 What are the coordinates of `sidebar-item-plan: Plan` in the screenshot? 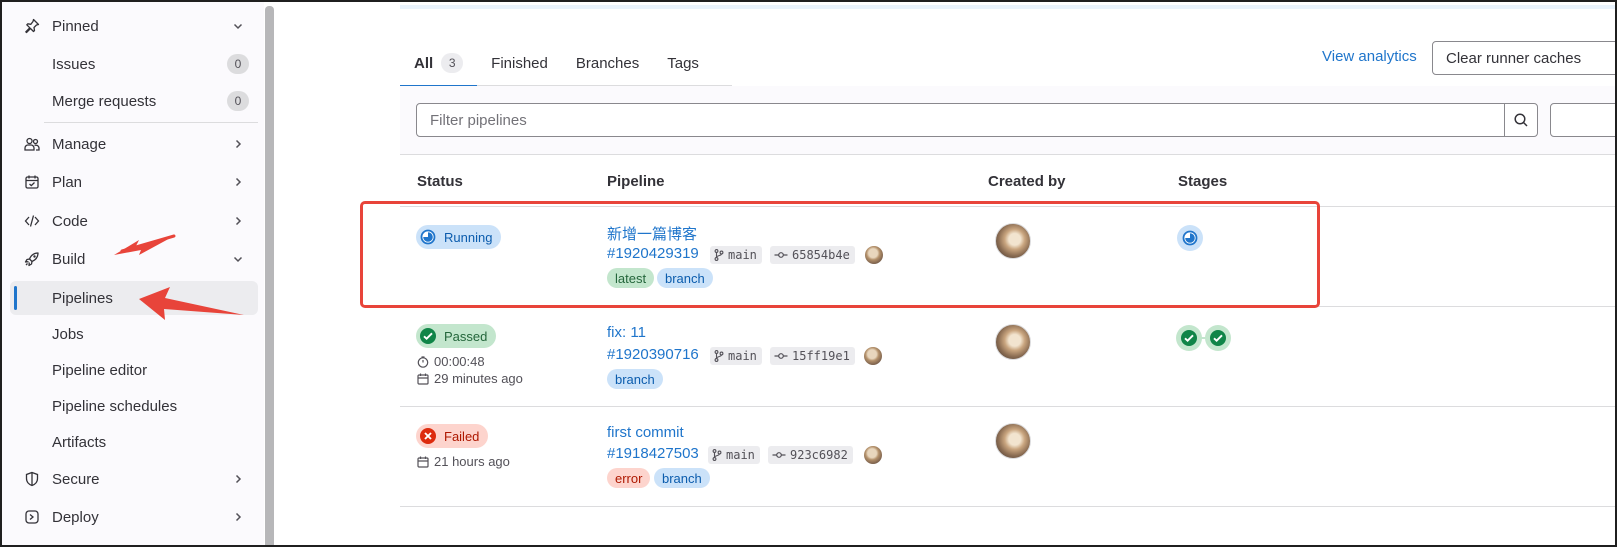 It's located at (134, 182).